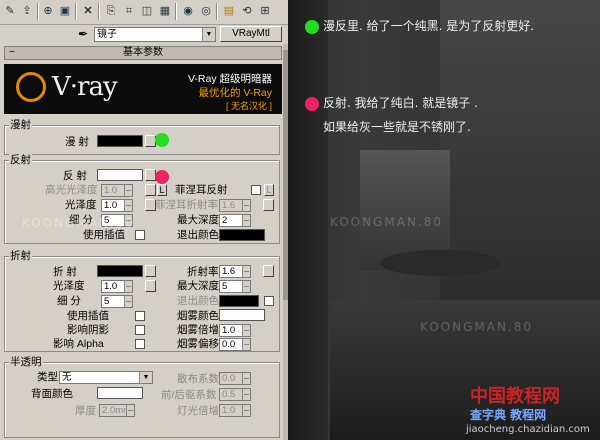  I want to click on scatter-coeff-value: 0.0, so click(229, 378).